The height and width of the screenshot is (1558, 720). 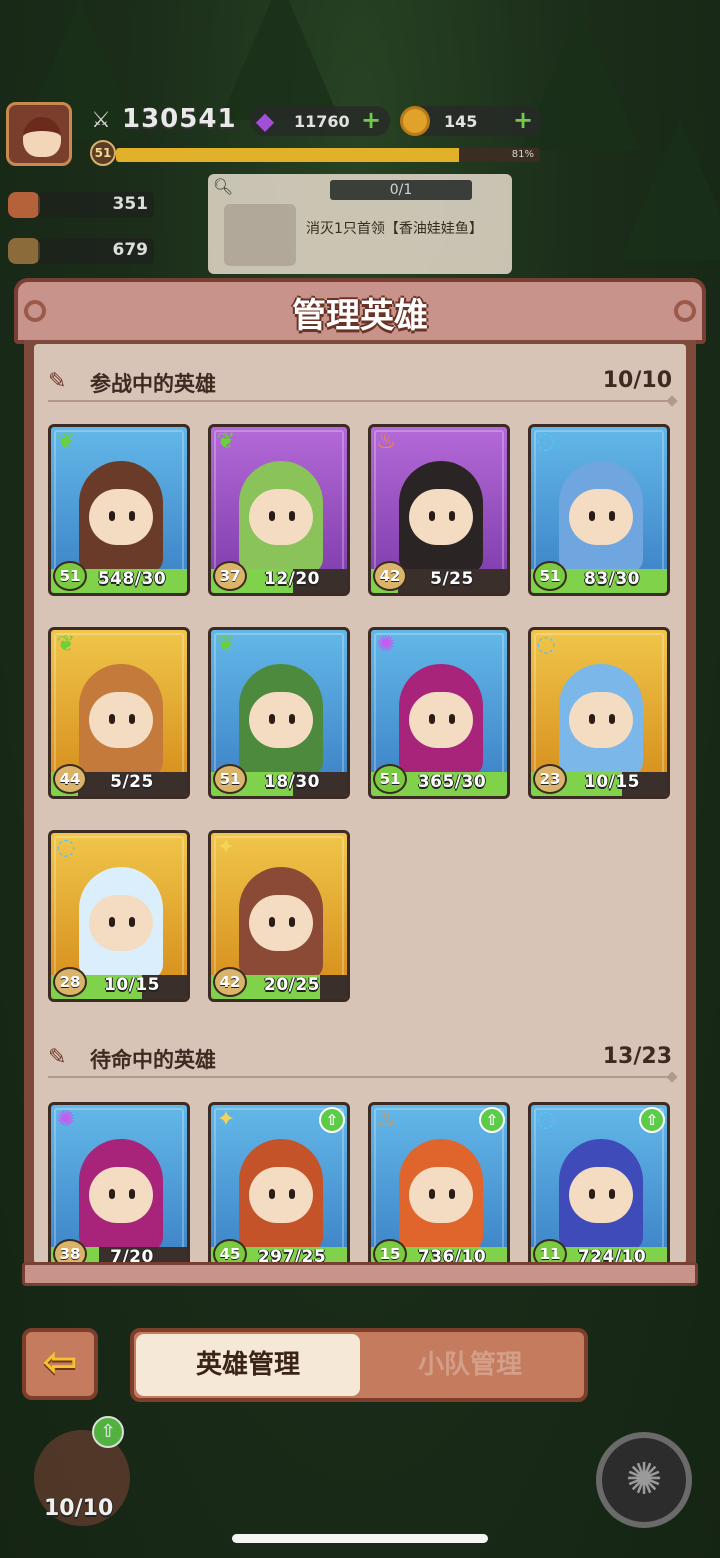 What do you see at coordinates (24, 251) in the screenshot?
I see `wood-icon` at bounding box center [24, 251].